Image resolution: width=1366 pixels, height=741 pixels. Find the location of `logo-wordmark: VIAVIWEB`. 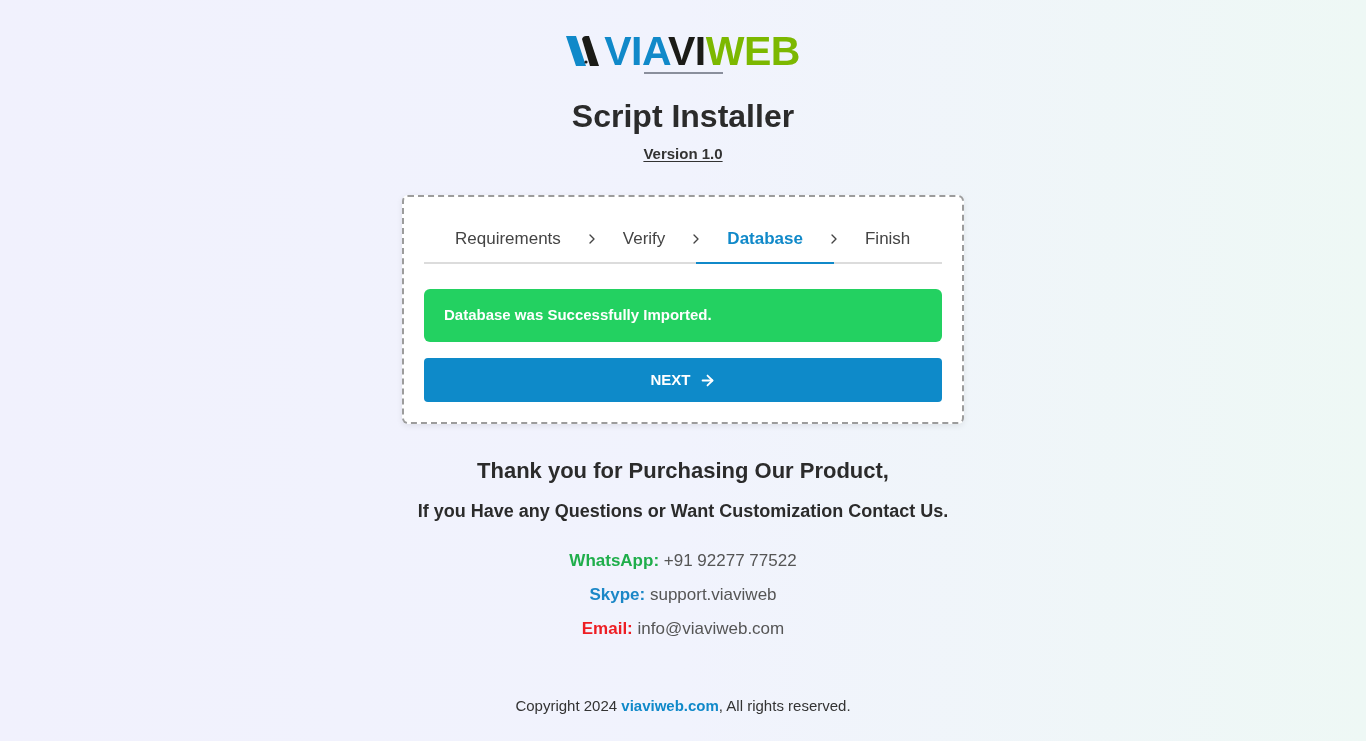

logo-wordmark: VIAVIWEB is located at coordinates (702, 51).